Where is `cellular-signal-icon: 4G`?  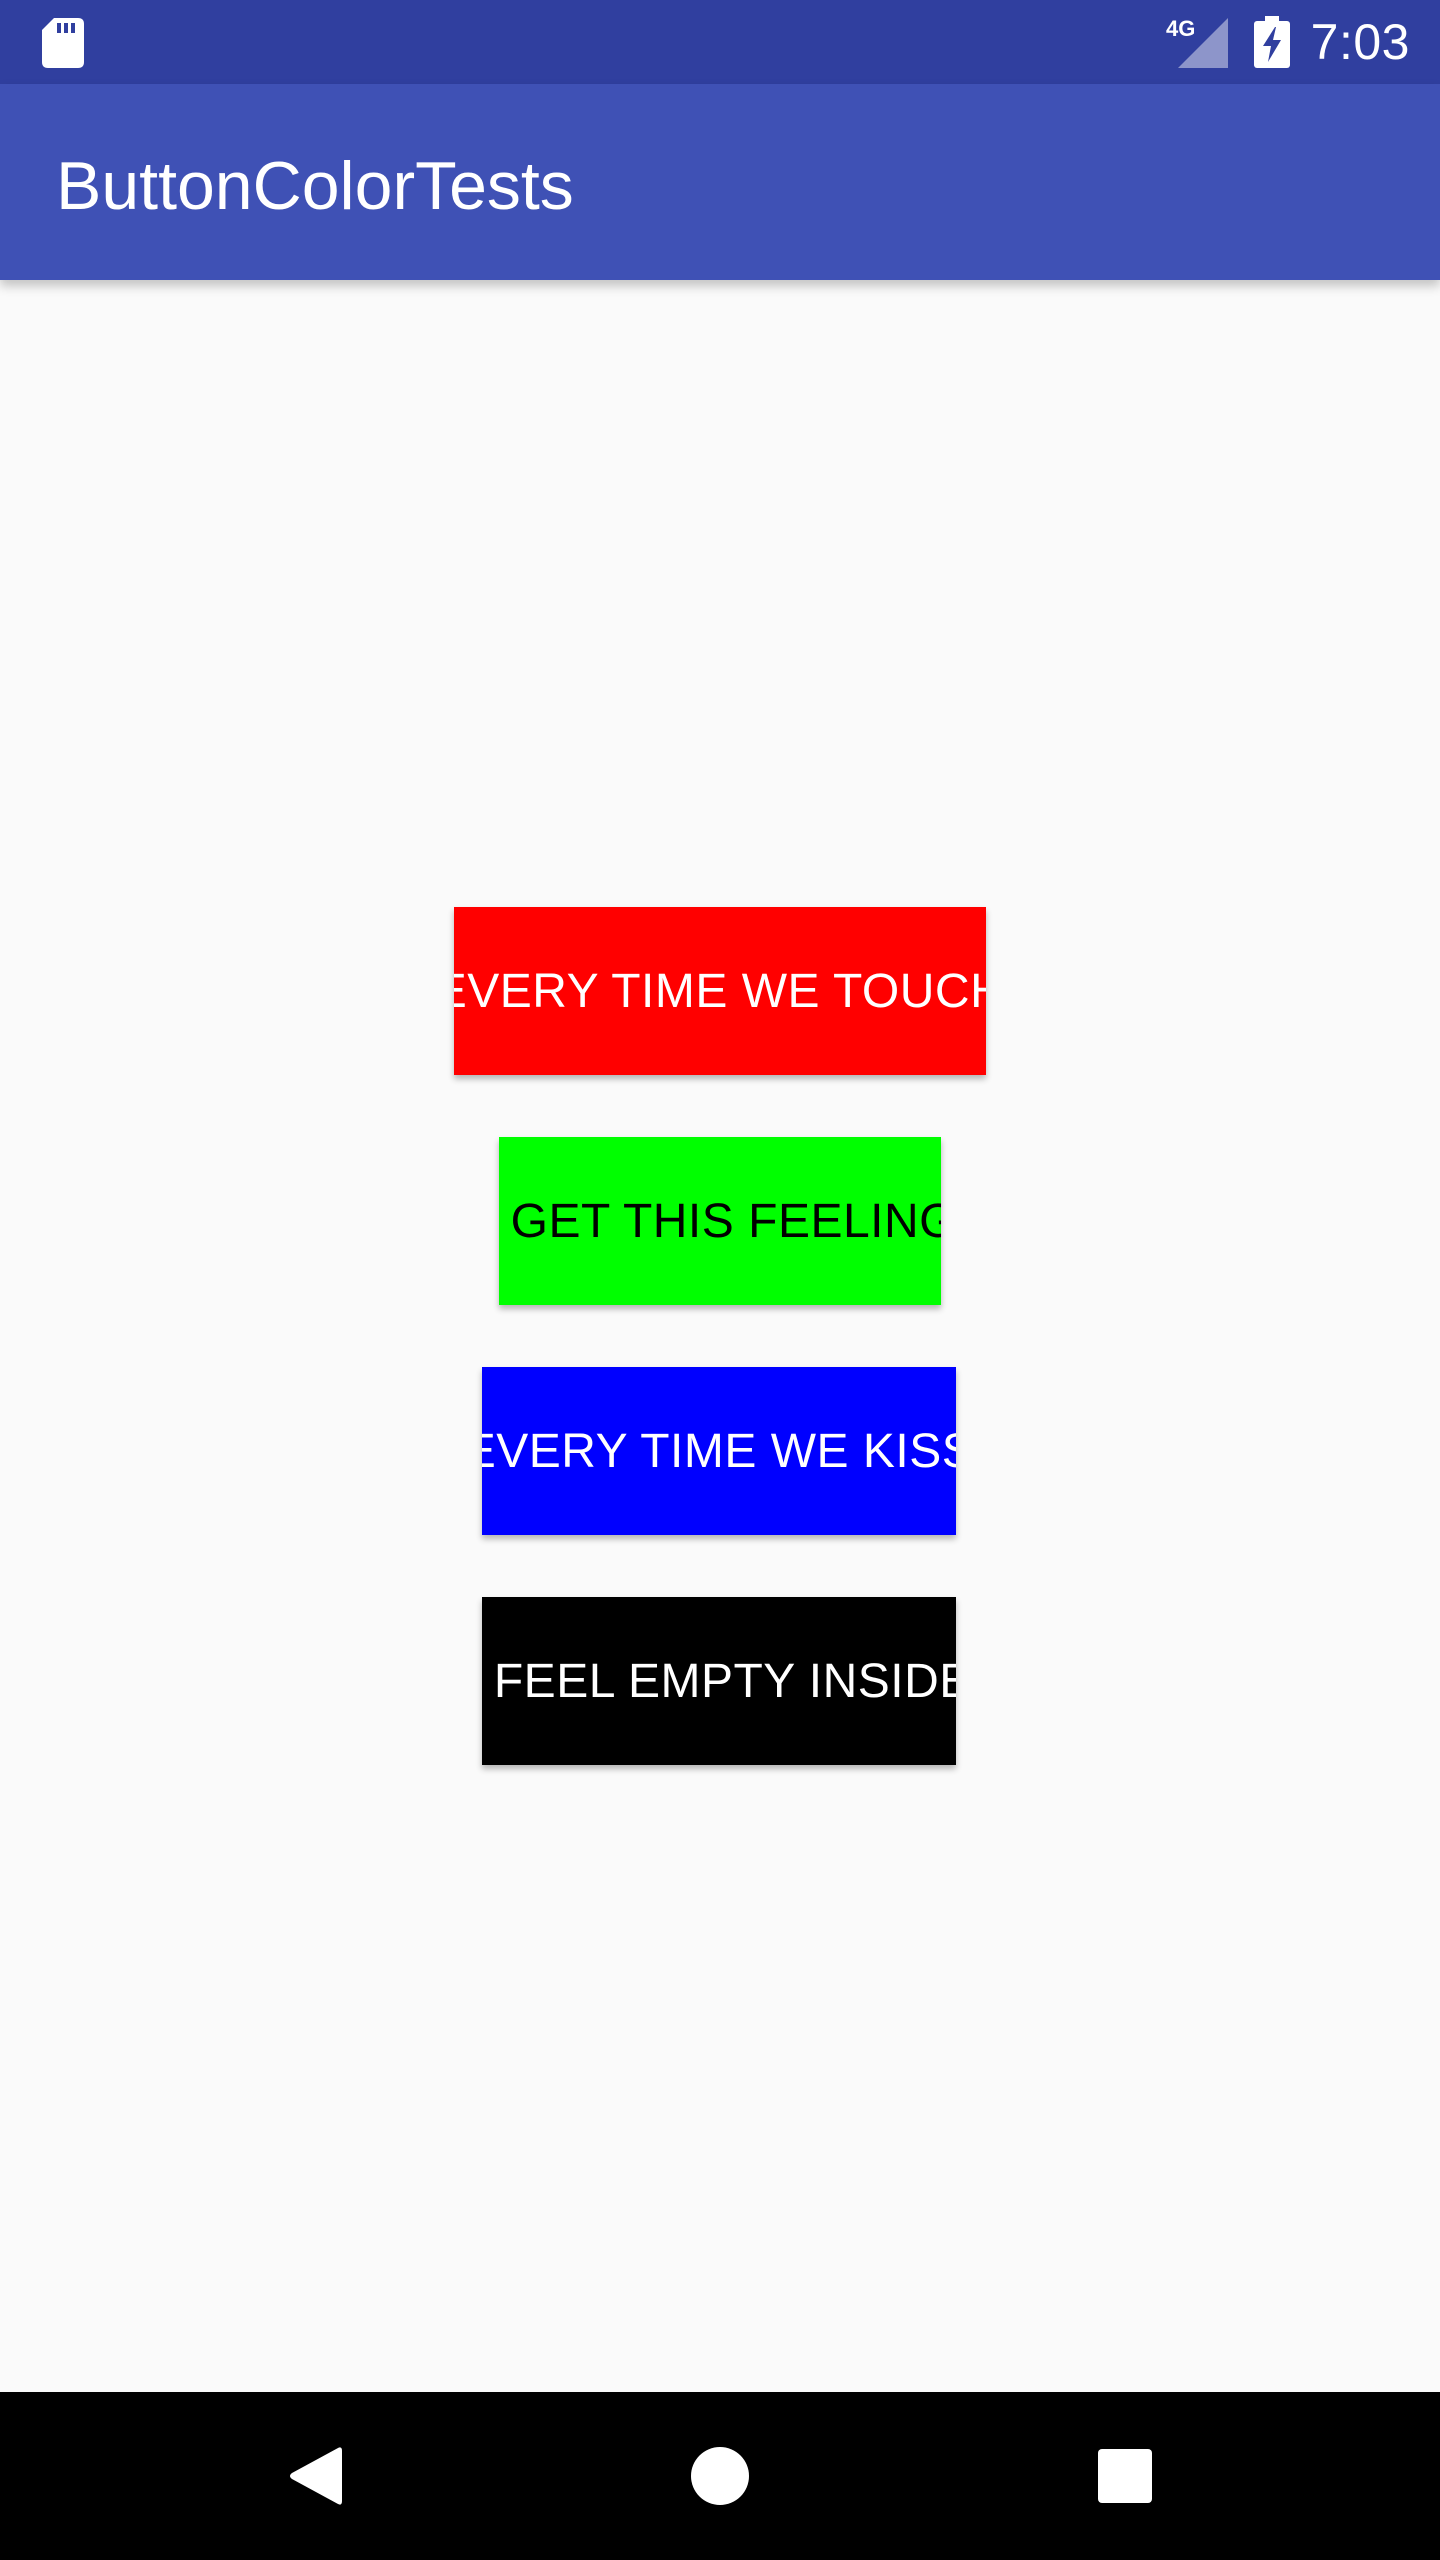 cellular-signal-icon: 4G is located at coordinates (1197, 42).